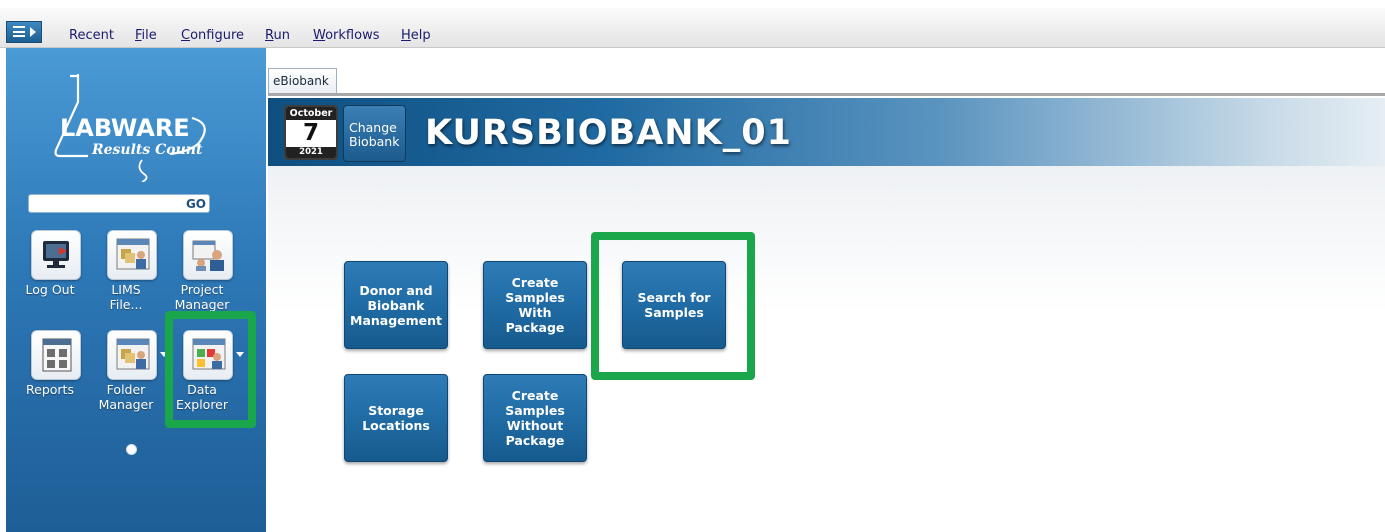  Describe the element at coordinates (119, 203) in the screenshot. I see `search-input: GO` at that location.